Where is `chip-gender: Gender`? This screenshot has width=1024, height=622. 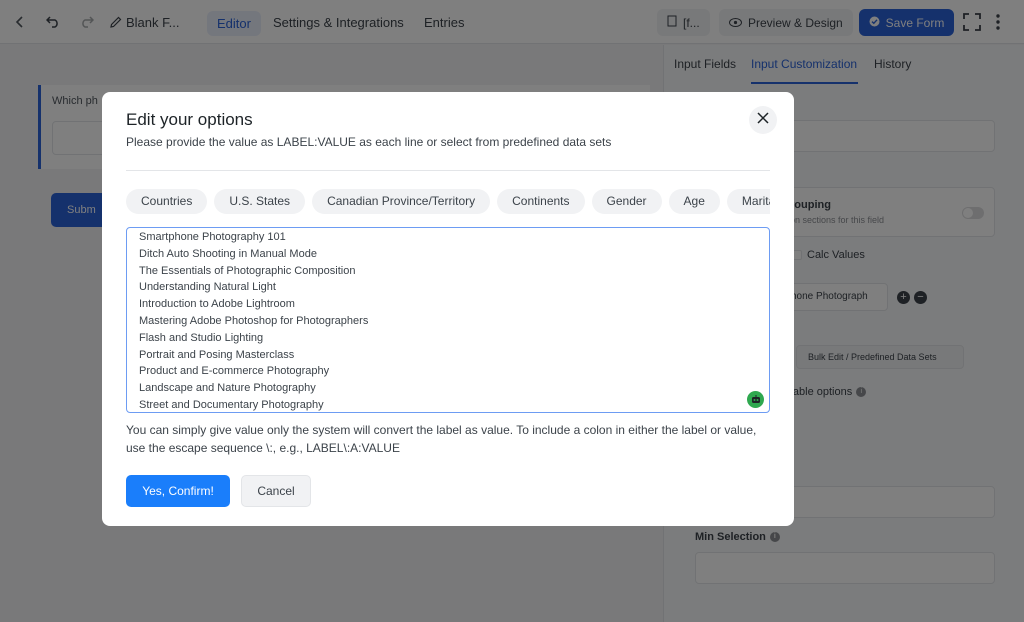 chip-gender: Gender is located at coordinates (626, 201).